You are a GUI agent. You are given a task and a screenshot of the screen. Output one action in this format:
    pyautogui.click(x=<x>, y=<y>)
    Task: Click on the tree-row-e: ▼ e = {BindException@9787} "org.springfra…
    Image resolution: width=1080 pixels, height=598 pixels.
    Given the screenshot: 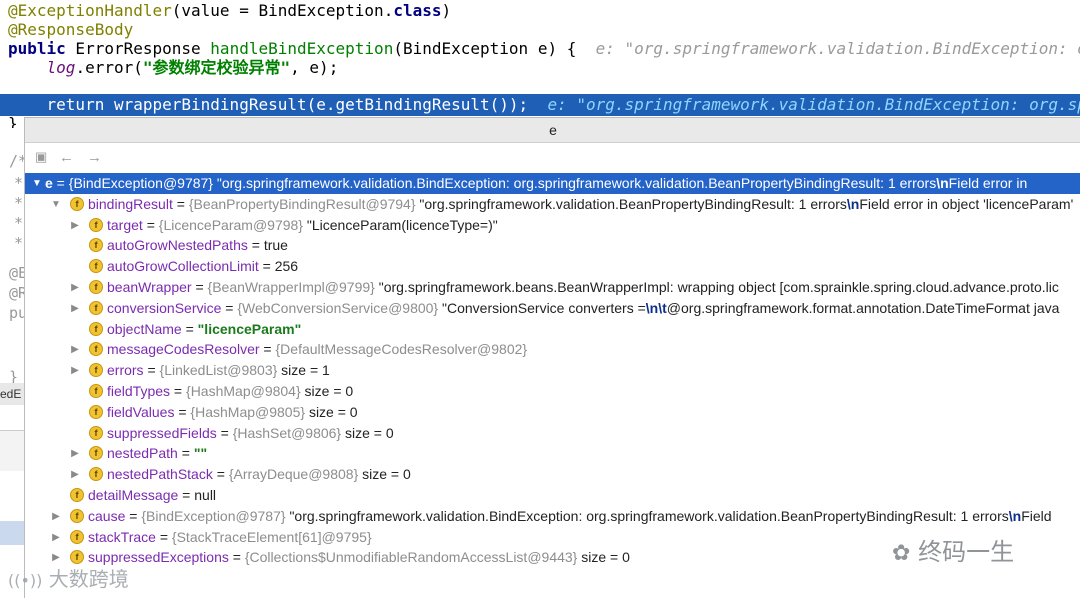 What is the action you would take?
    pyautogui.click(x=552, y=183)
    